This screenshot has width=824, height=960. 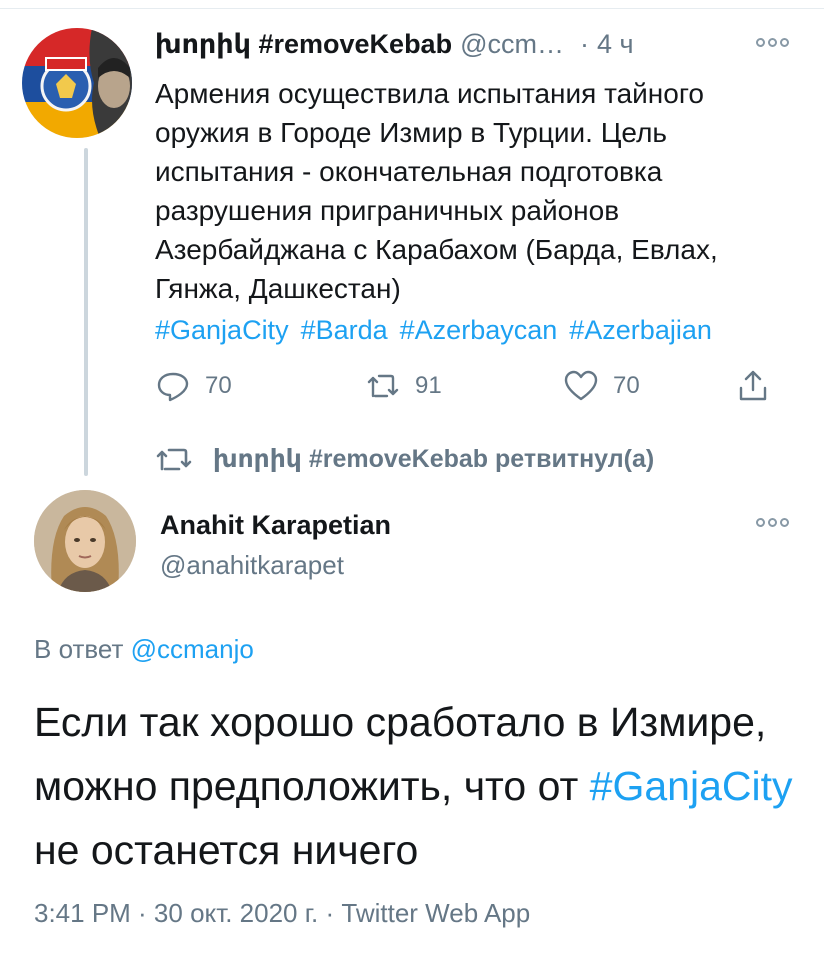 What do you see at coordinates (226, 850) in the screenshot?
I see `tweet2-text-end: не останется ничего` at bounding box center [226, 850].